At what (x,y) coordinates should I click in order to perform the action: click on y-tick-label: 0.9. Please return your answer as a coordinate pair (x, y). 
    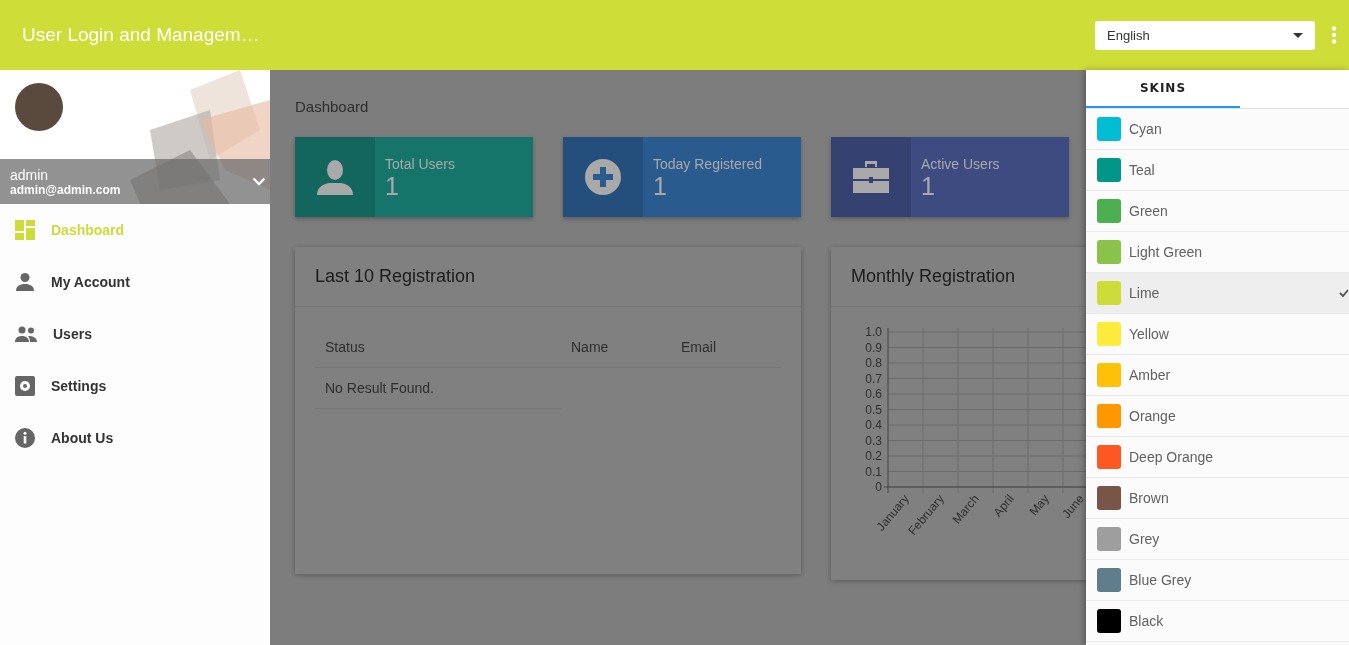
    Looking at the image, I should click on (873, 347).